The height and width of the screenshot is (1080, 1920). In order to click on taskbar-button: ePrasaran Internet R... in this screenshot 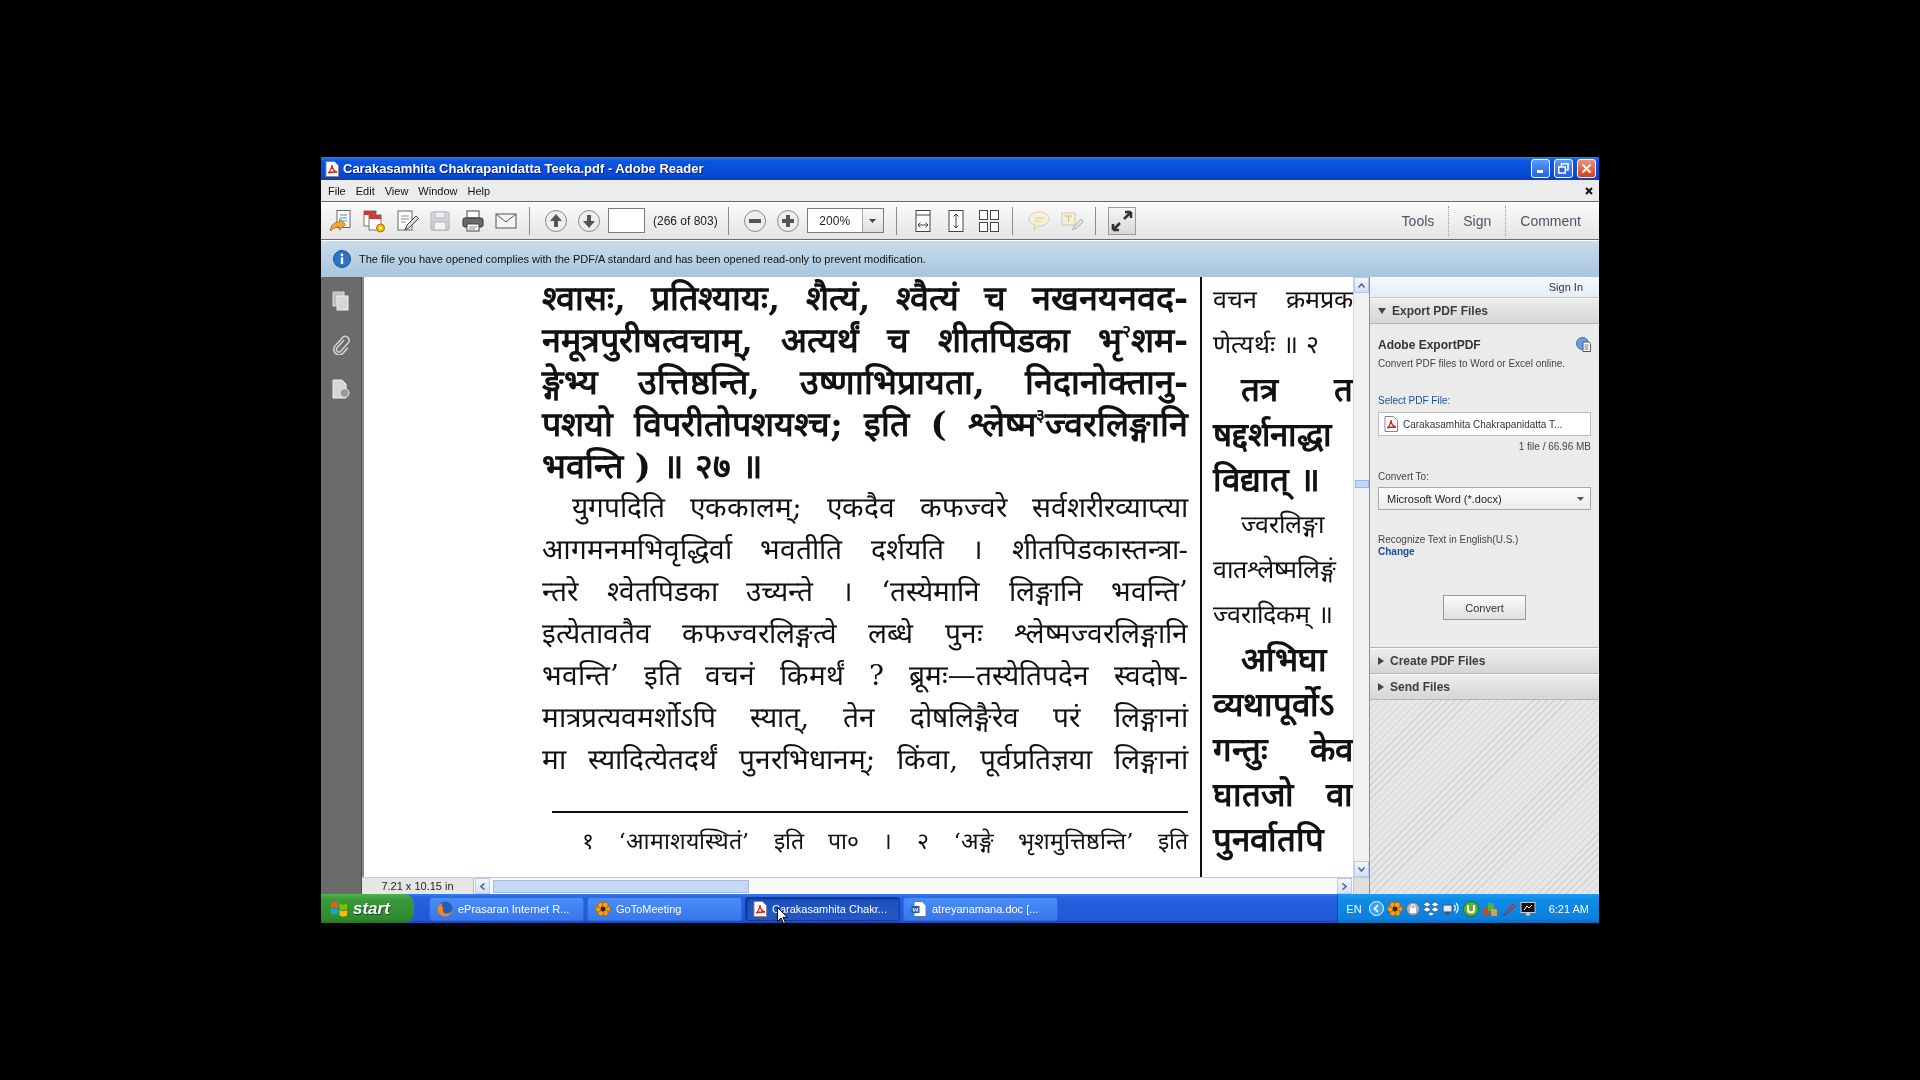, I will do `click(506, 908)`.